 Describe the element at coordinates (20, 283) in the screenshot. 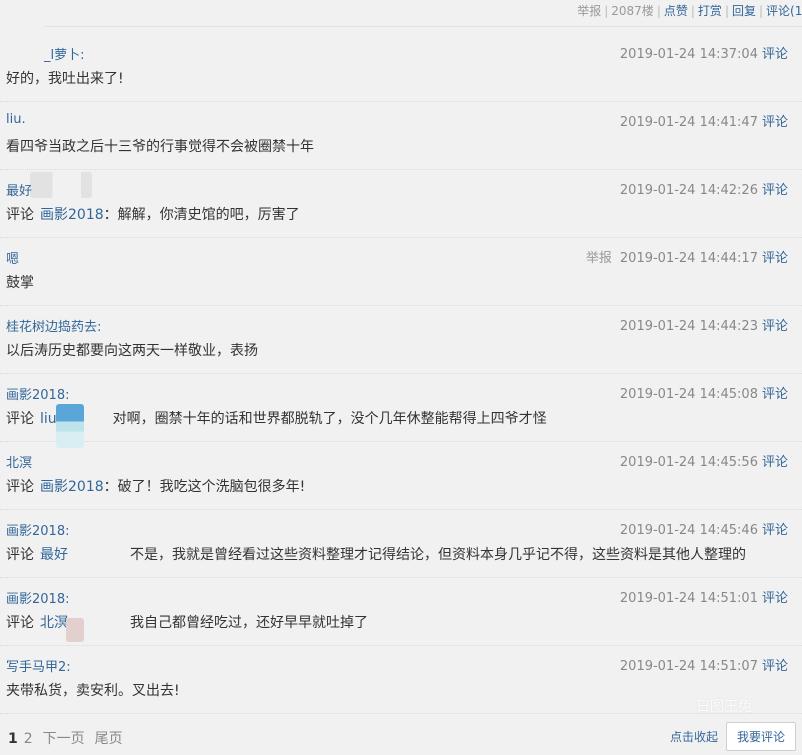

I see `comment-body: 鼓掌` at that location.